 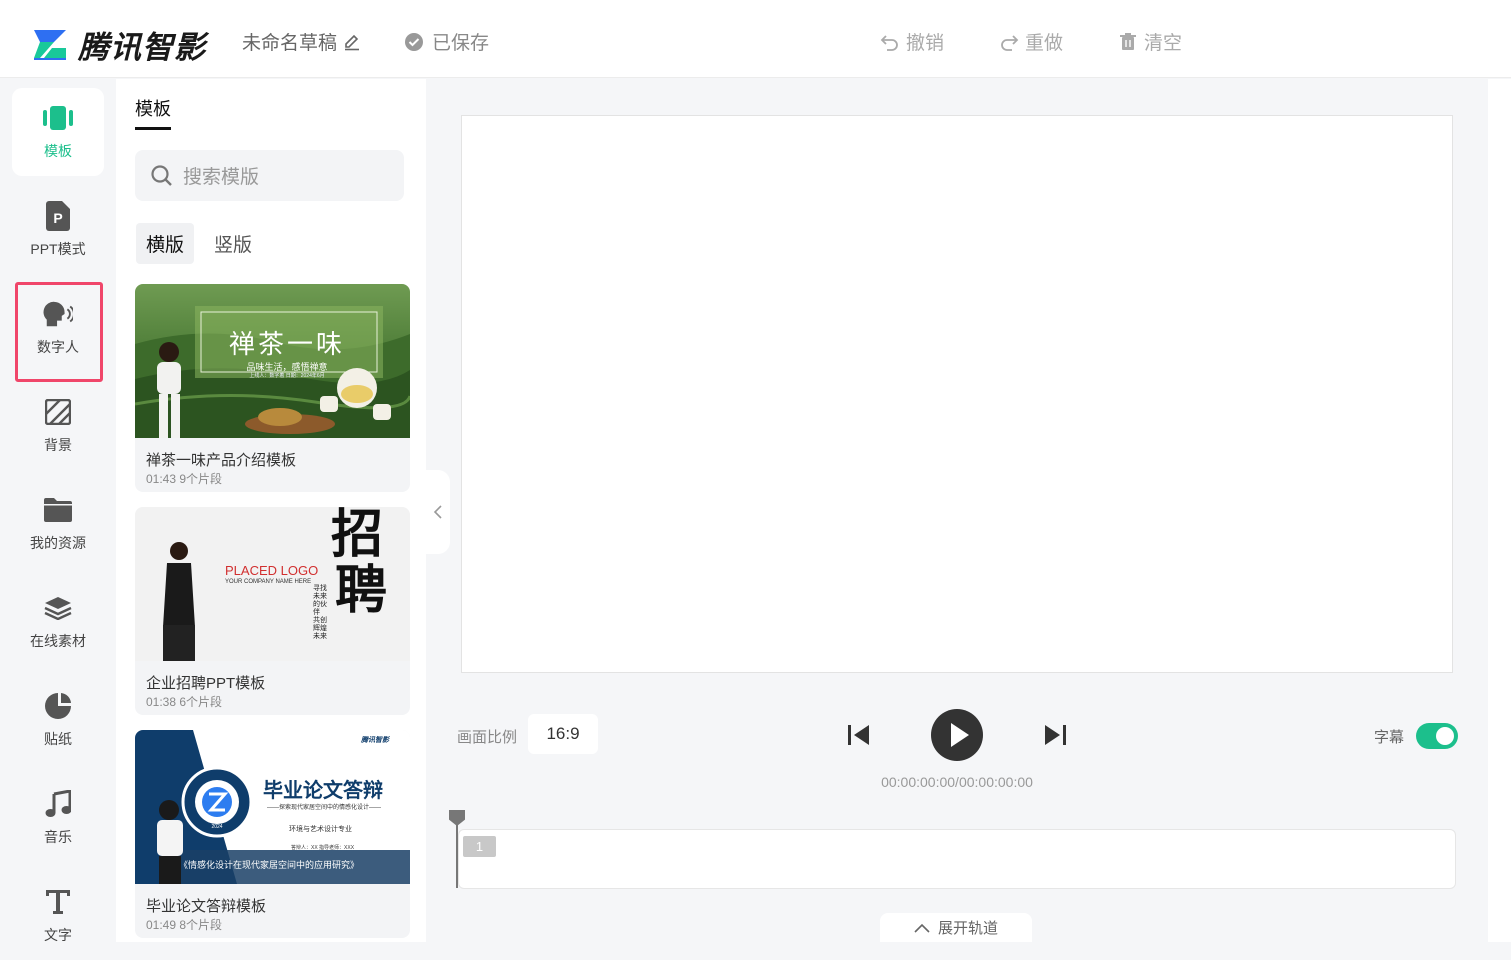 What do you see at coordinates (221, 460) in the screenshot?
I see `card-title: 禅茶一味产品介绍模板` at bounding box center [221, 460].